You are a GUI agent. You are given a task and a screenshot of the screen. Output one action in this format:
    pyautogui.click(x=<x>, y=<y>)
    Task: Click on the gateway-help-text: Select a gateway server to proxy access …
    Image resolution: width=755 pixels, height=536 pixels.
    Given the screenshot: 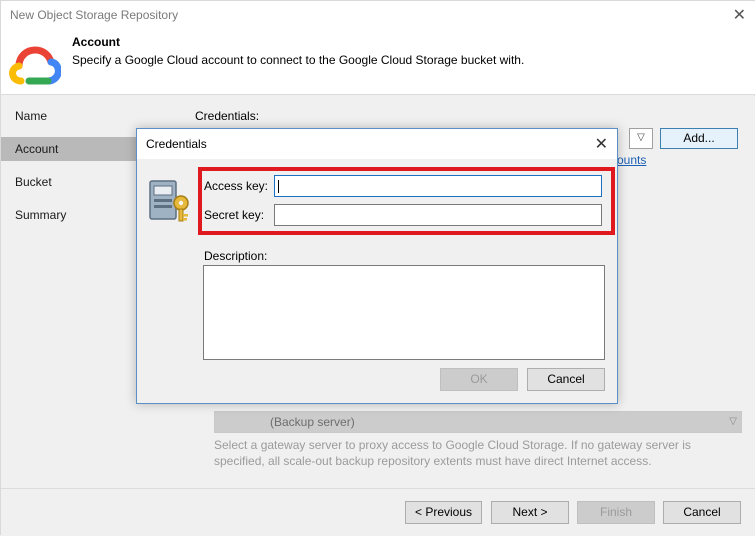 What is the action you would take?
    pyautogui.click(x=452, y=453)
    